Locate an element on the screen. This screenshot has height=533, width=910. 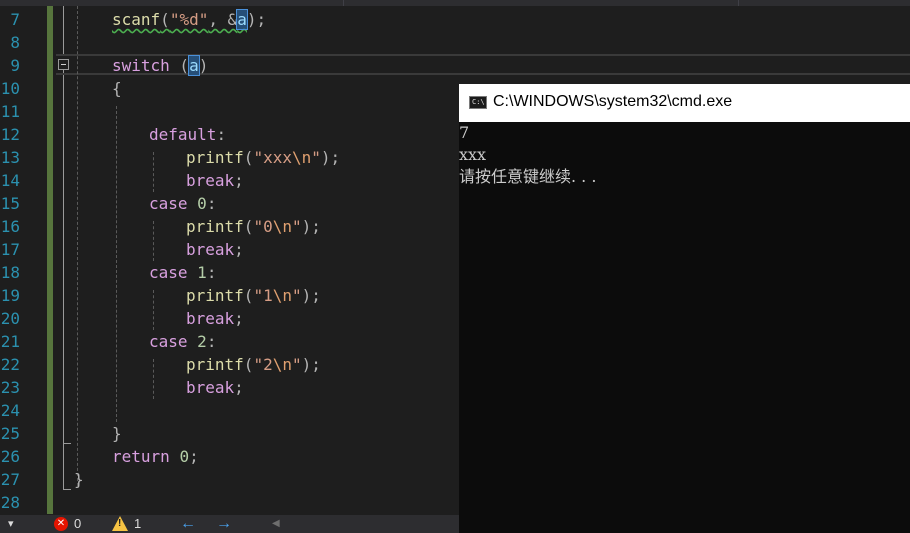
line-number: 22 is located at coordinates (10, 364).